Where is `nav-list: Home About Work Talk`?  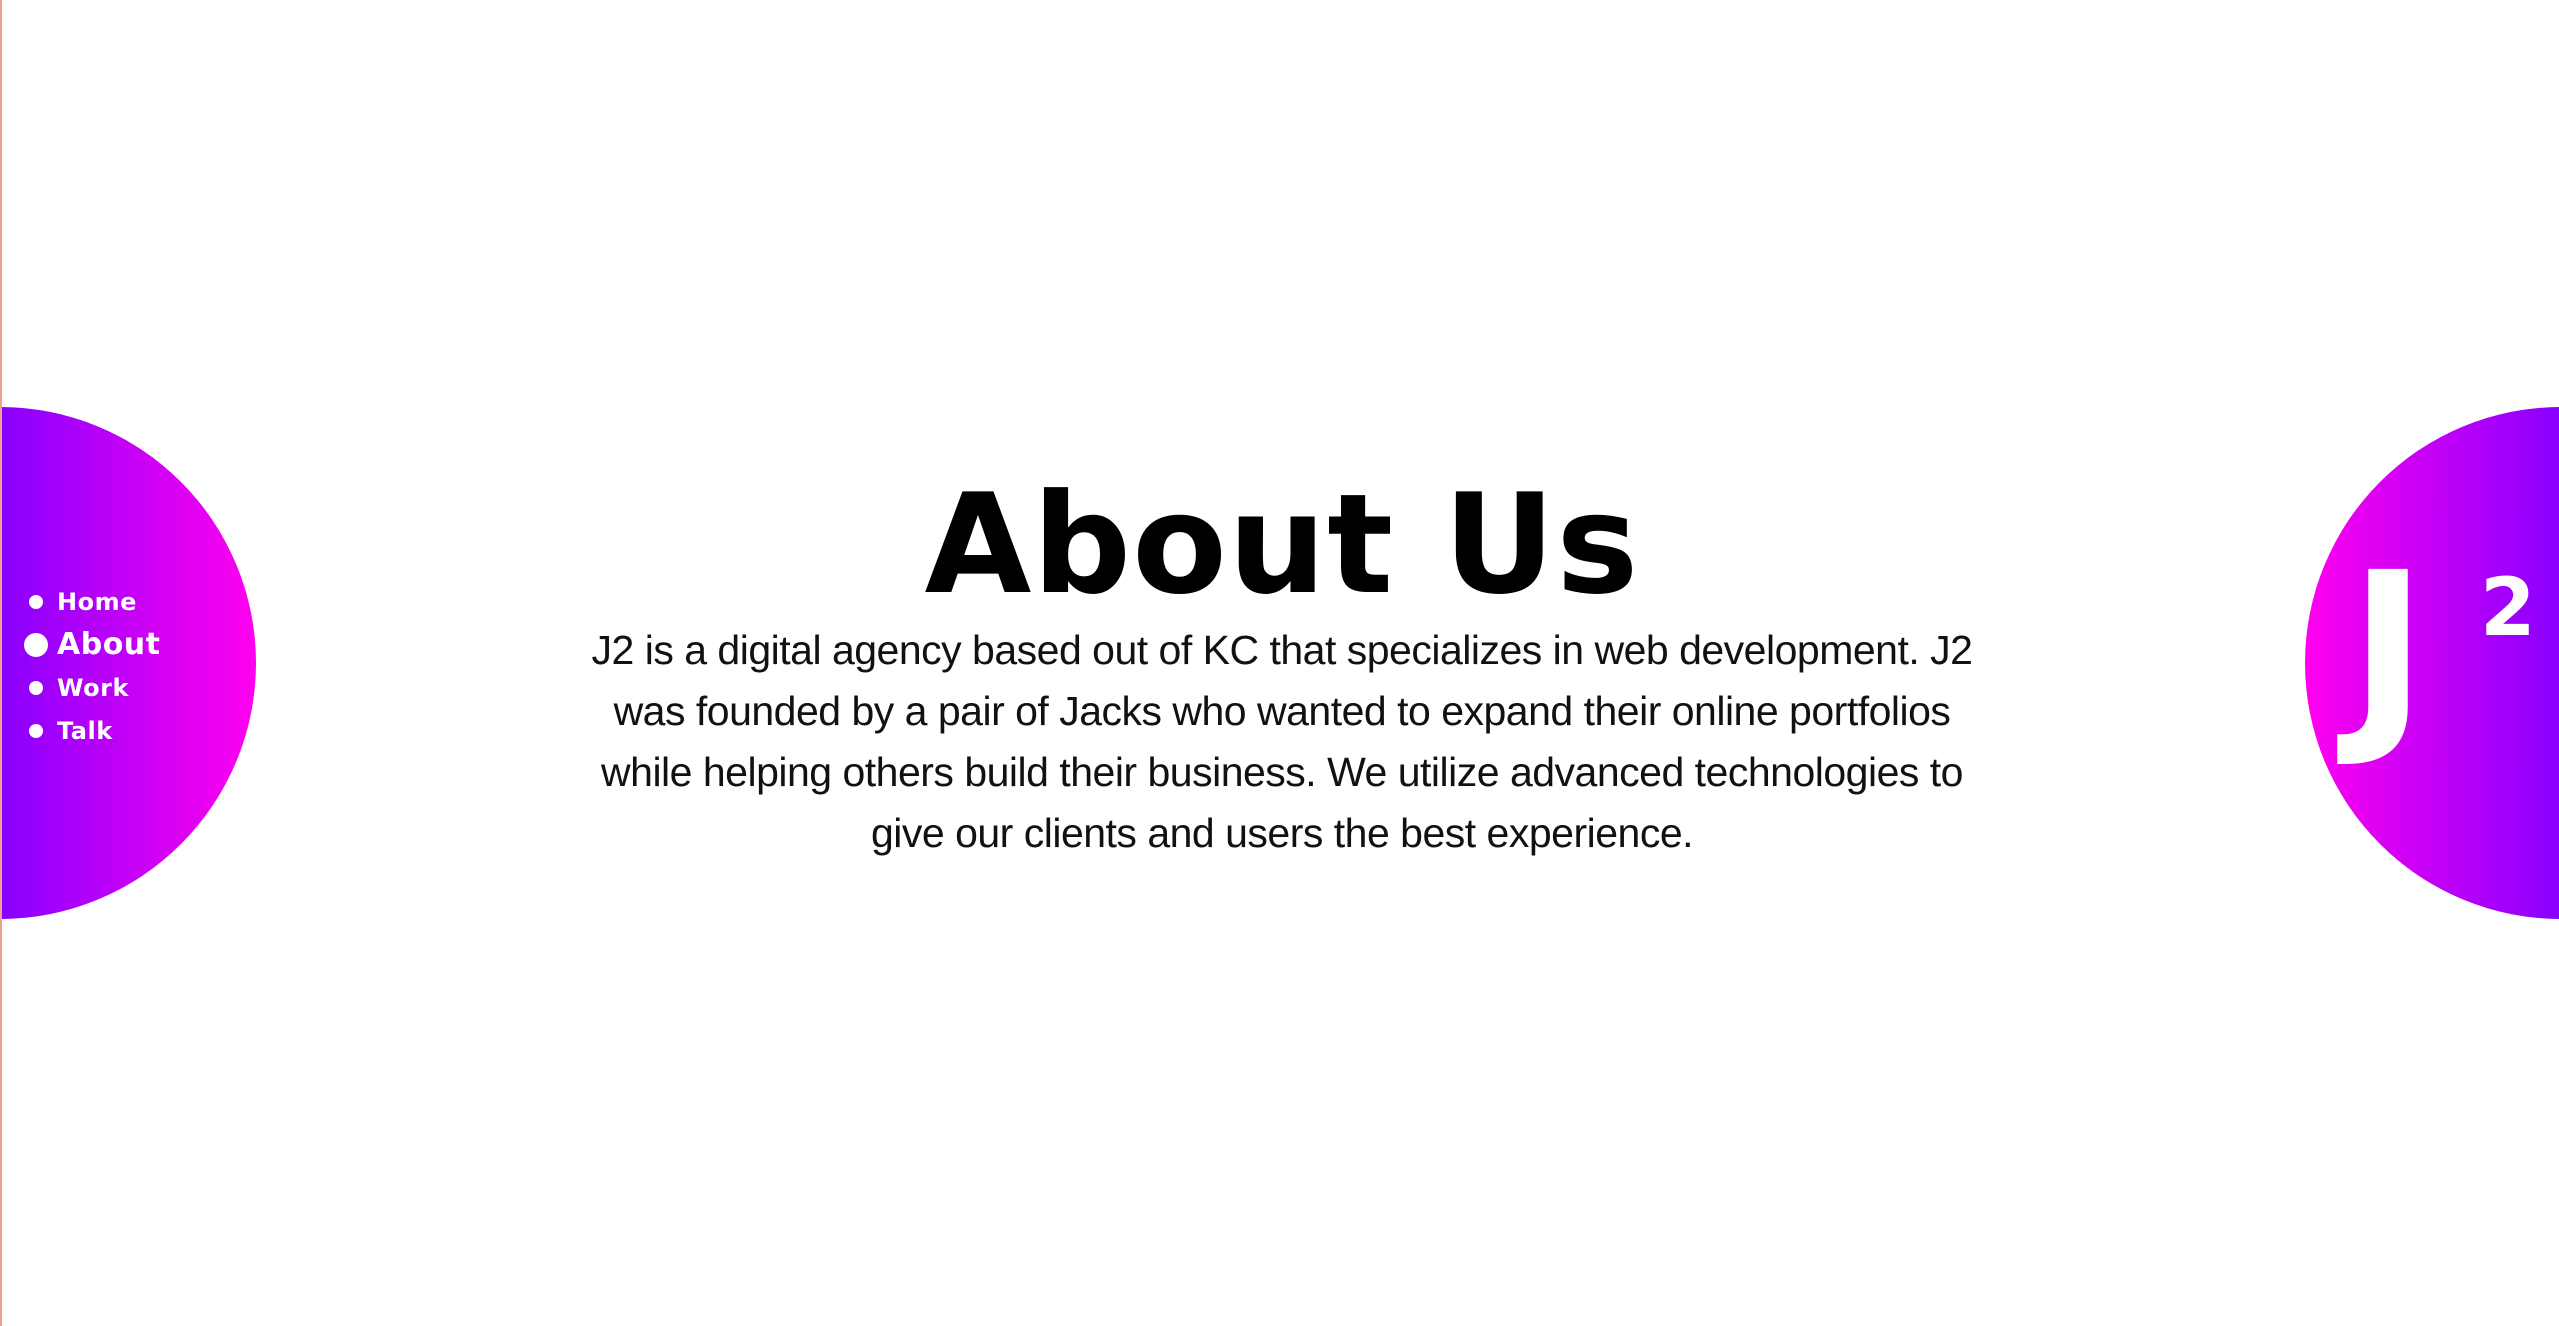
nav-list: Home About Work Talk is located at coordinates (91, 666).